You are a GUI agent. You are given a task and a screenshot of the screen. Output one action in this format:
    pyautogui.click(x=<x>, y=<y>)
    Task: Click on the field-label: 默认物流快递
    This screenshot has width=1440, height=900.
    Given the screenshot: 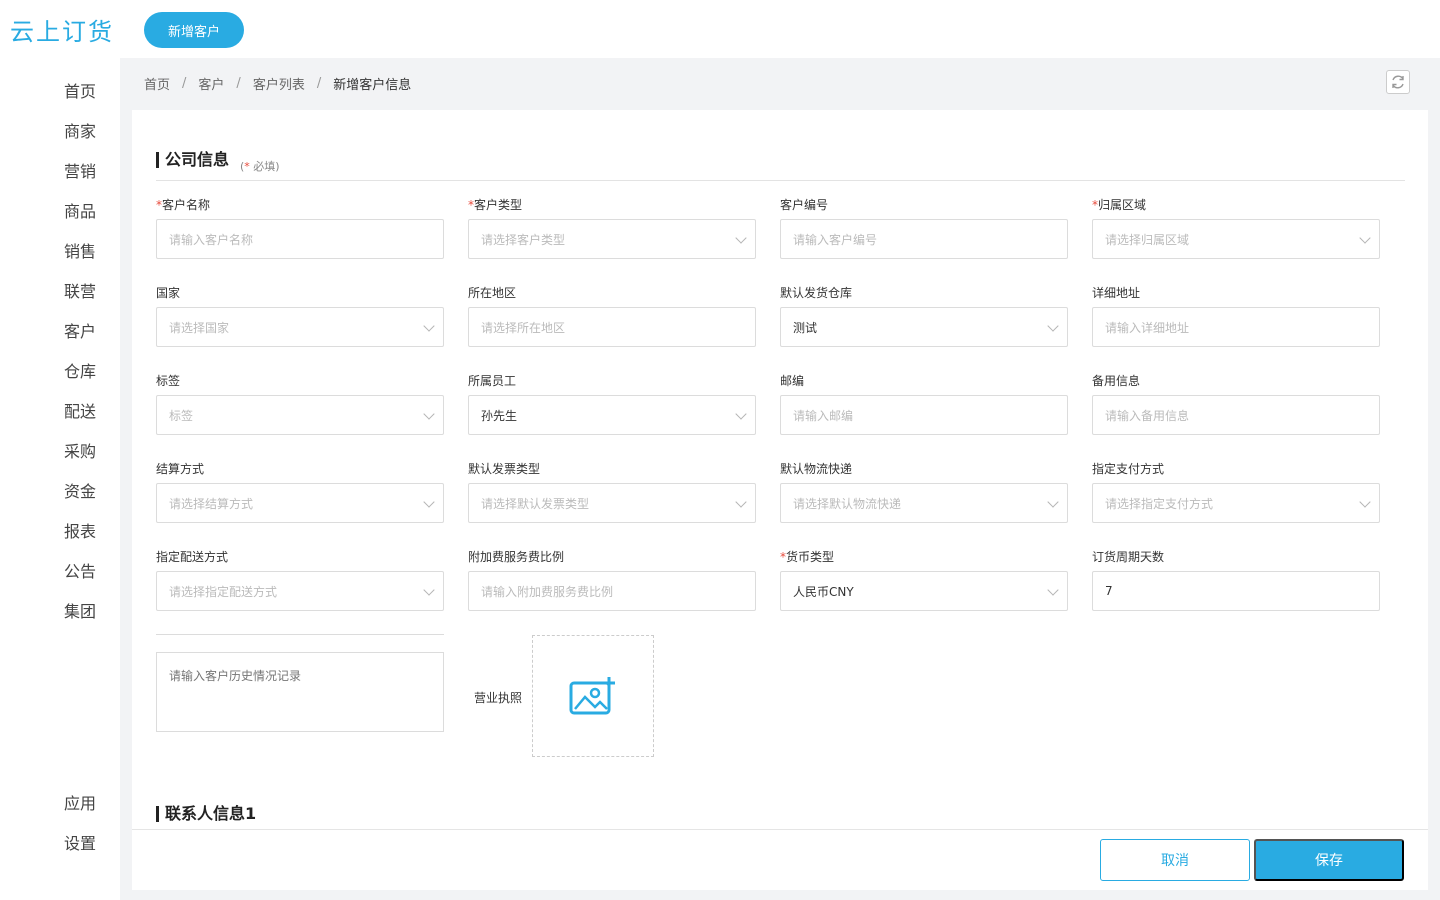 What is the action you would take?
    pyautogui.click(x=816, y=468)
    